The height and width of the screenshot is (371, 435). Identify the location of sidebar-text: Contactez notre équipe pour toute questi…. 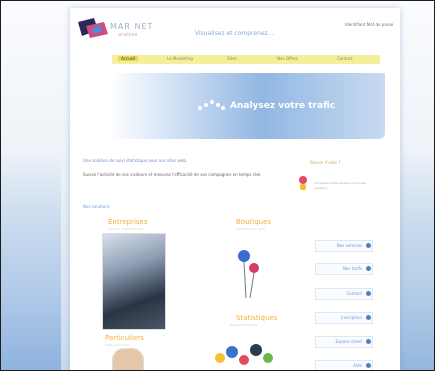
(340, 185).